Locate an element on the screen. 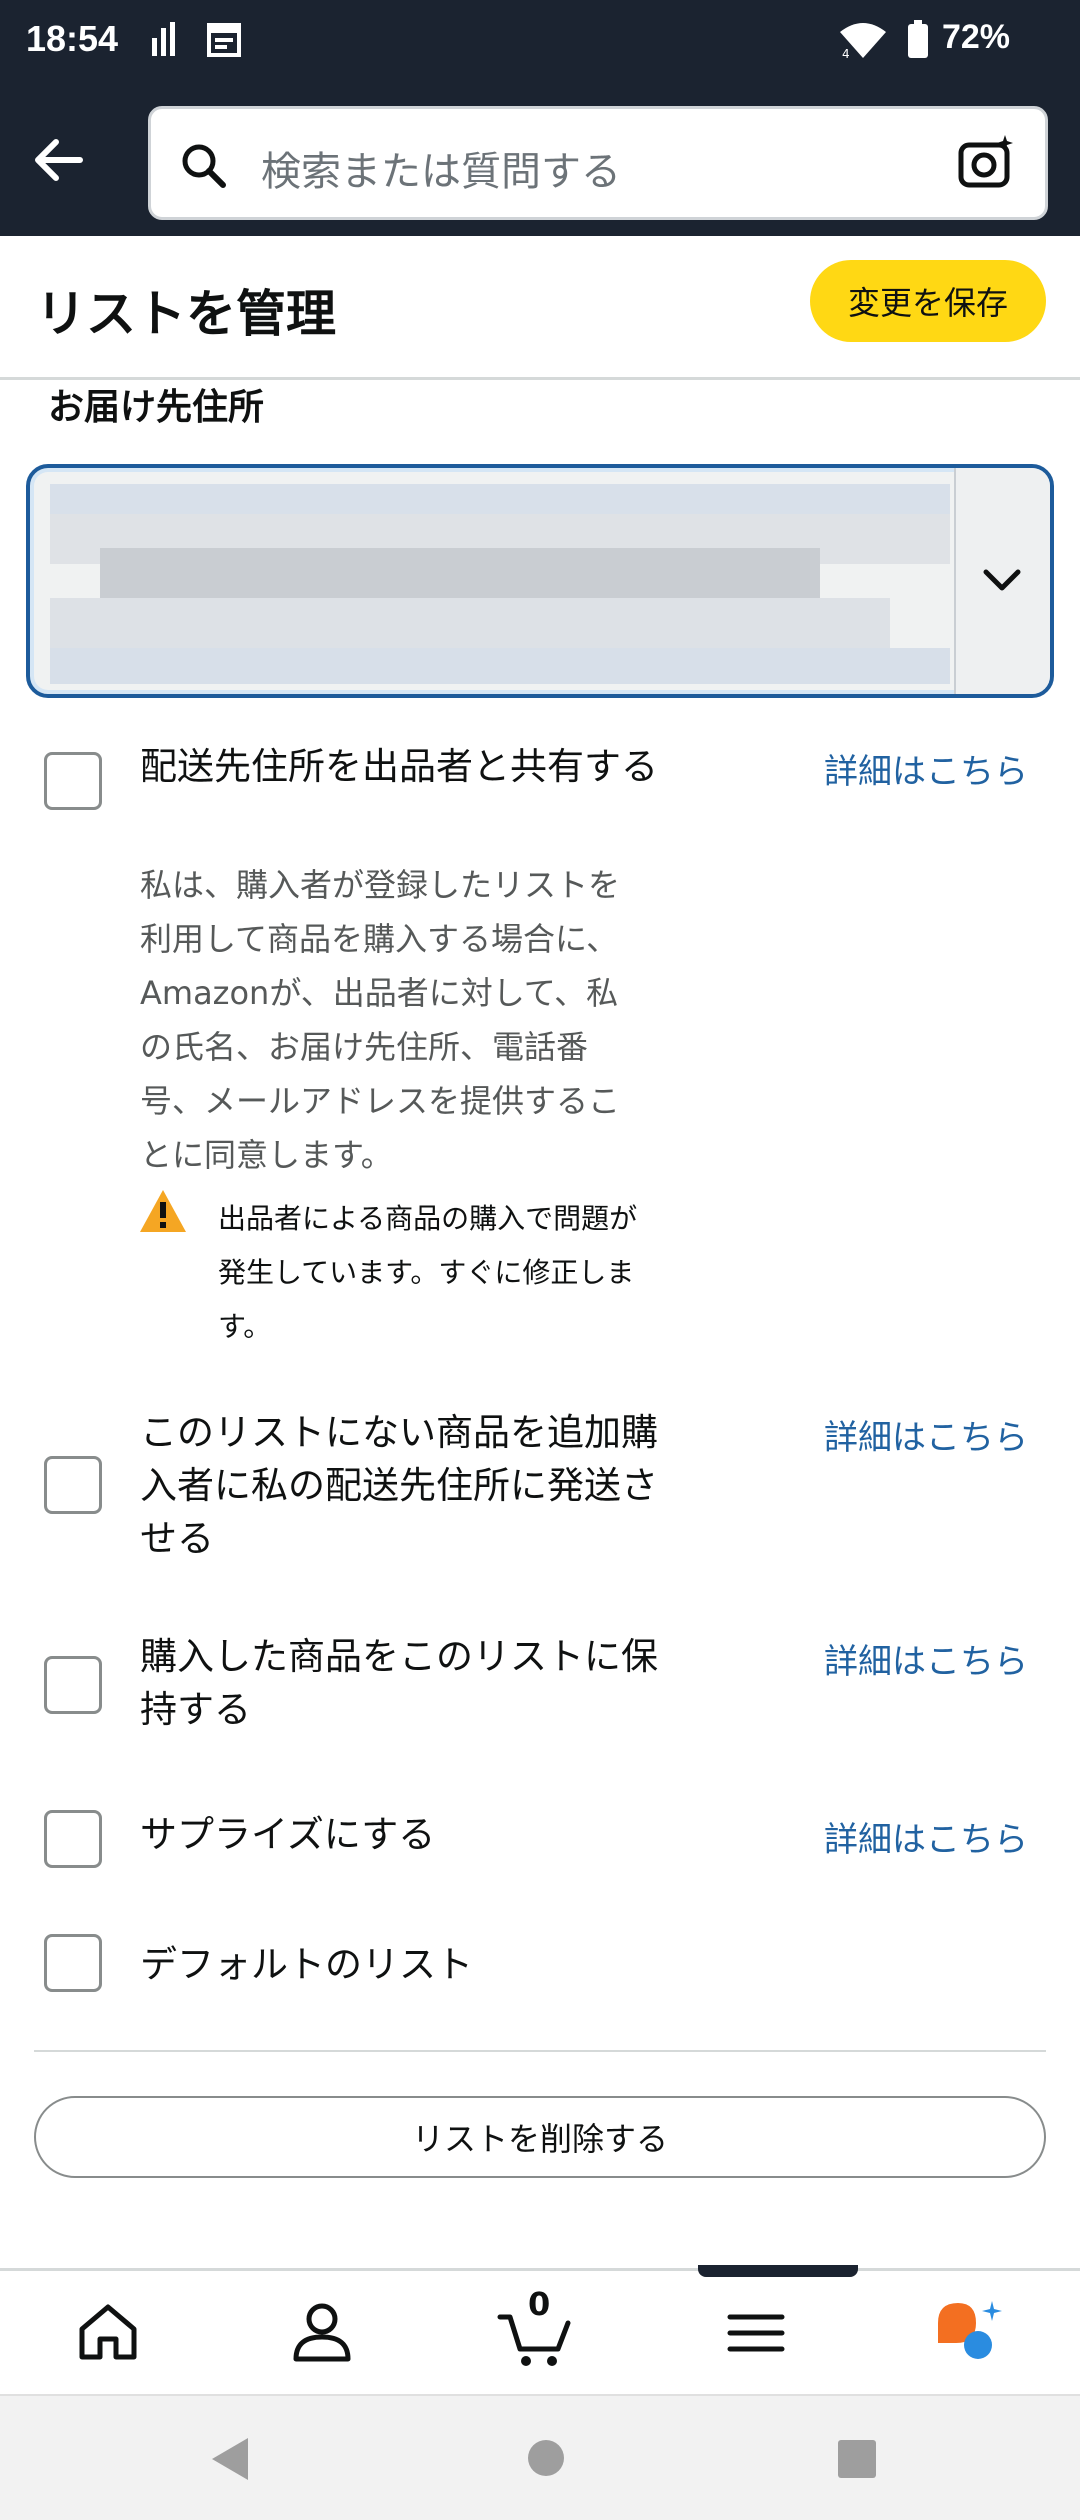 This screenshot has width=1080, height=2520. save-button: 変更を保存 is located at coordinates (928, 301).